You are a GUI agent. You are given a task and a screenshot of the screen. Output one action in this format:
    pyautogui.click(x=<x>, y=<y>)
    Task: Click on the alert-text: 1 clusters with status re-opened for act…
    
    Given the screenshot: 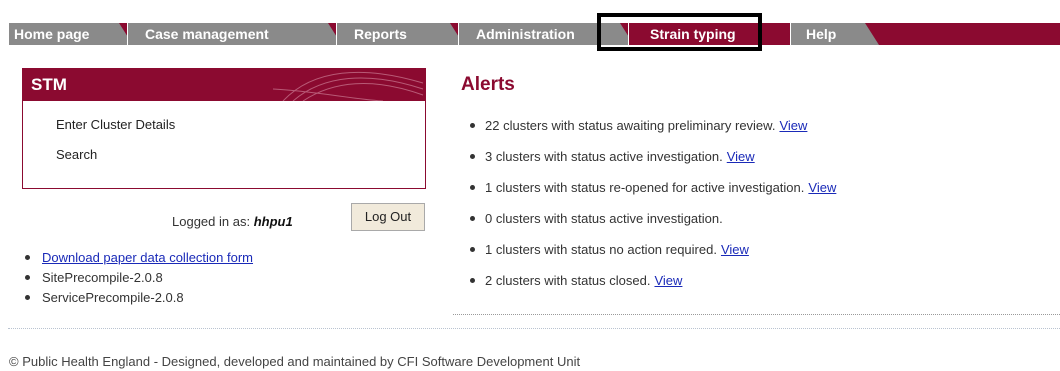 What is the action you would take?
    pyautogui.click(x=645, y=187)
    